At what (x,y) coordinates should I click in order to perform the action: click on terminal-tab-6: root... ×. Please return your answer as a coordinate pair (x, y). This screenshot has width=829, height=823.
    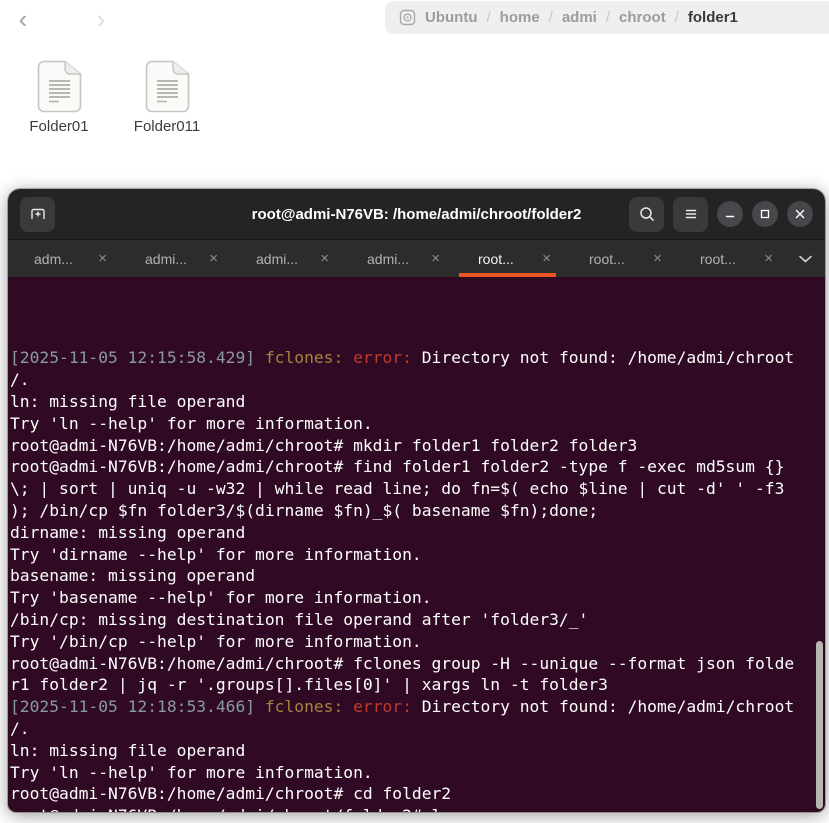
    Looking at the image, I should click on (618, 258).